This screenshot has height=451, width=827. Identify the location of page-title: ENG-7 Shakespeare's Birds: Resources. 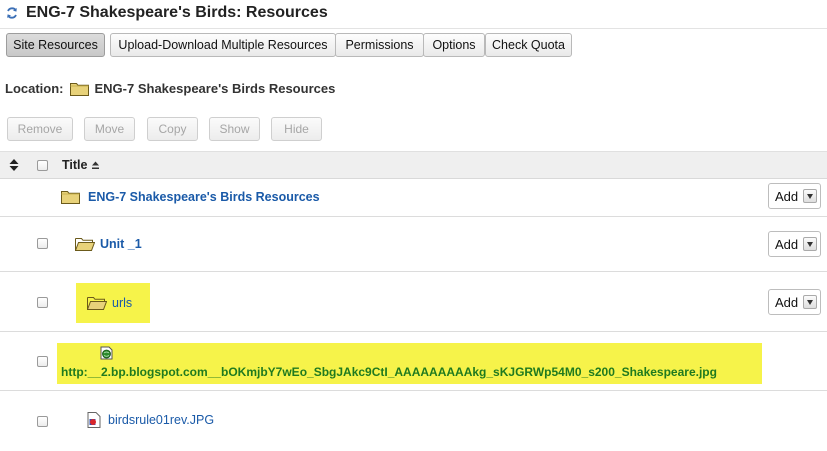
(177, 12).